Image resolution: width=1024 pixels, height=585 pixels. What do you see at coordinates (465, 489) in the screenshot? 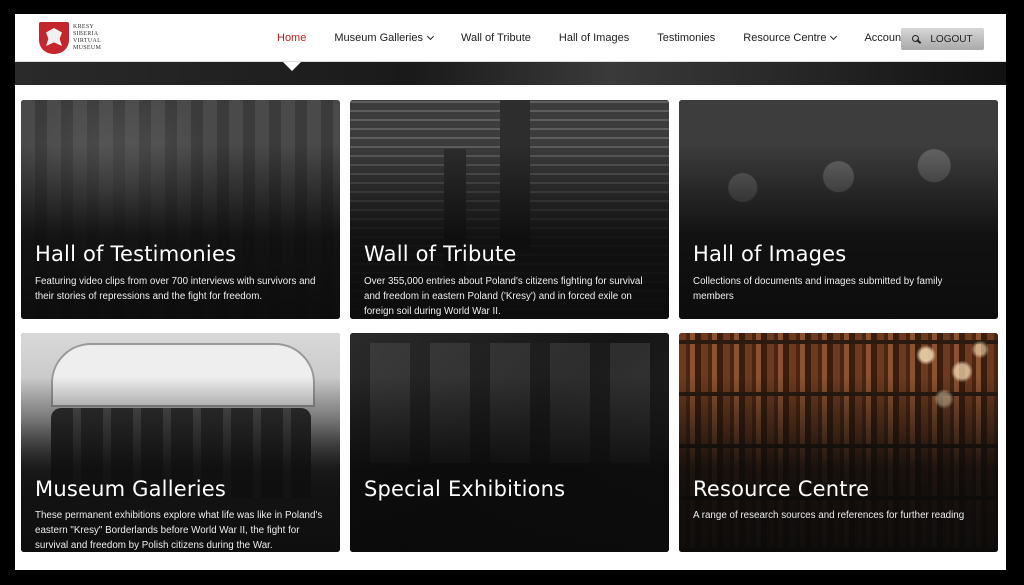
I see `card-title: Special Exhibitions` at bounding box center [465, 489].